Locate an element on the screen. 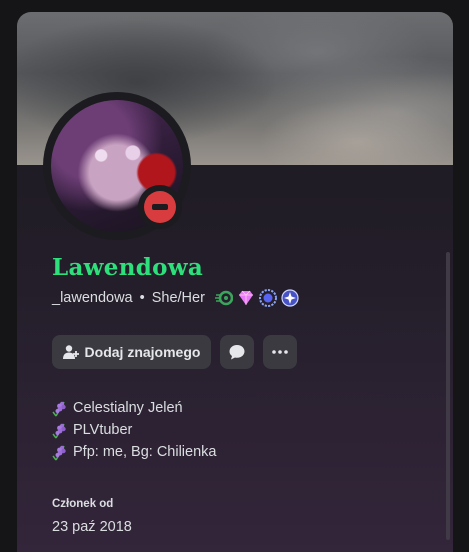 This screenshot has height=552, width=469. message-button is located at coordinates (237, 352).